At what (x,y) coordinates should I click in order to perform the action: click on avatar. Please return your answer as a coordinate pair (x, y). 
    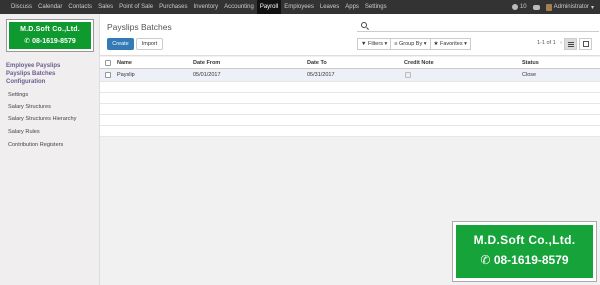
    Looking at the image, I should click on (548, 7).